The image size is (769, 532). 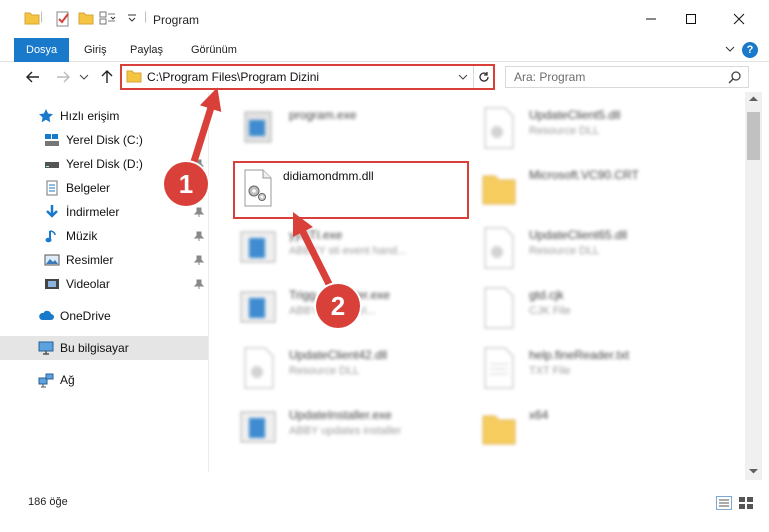 I want to click on vertical-scrollbar, so click(x=753, y=286).